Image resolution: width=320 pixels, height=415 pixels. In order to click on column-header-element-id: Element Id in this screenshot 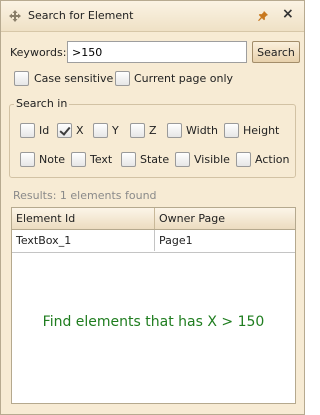, I will do `click(83, 218)`.